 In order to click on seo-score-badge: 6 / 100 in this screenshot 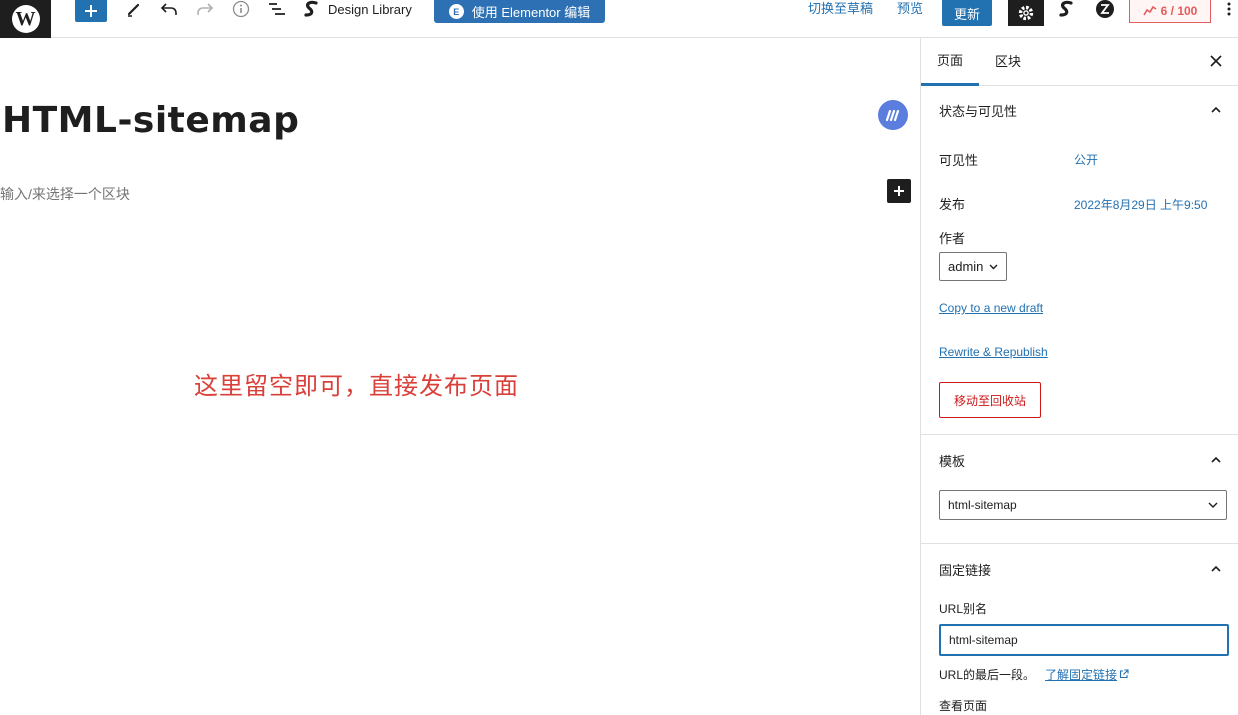, I will do `click(1170, 11)`.